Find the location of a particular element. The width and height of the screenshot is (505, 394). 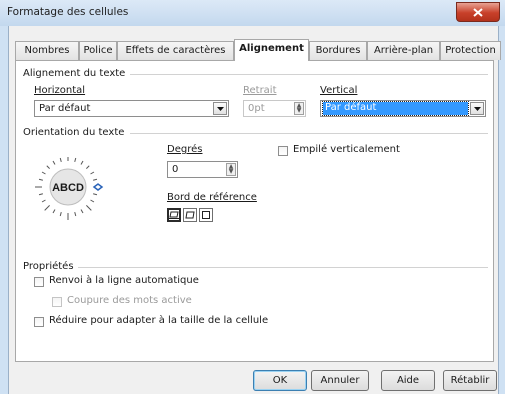

vertical-select: Par défaut is located at coordinates (403, 108).